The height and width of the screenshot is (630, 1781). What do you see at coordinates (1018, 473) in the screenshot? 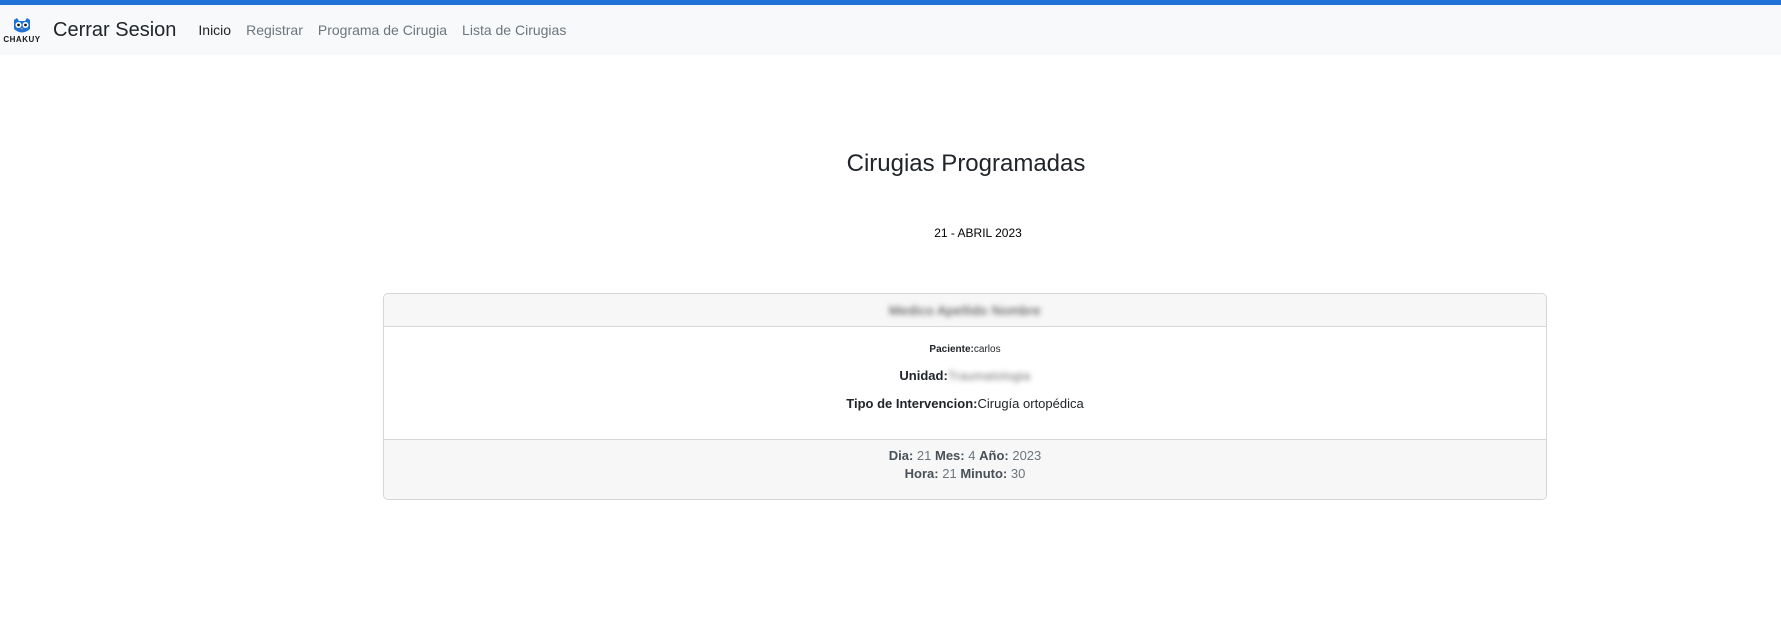
I see `minute-value: 30` at bounding box center [1018, 473].